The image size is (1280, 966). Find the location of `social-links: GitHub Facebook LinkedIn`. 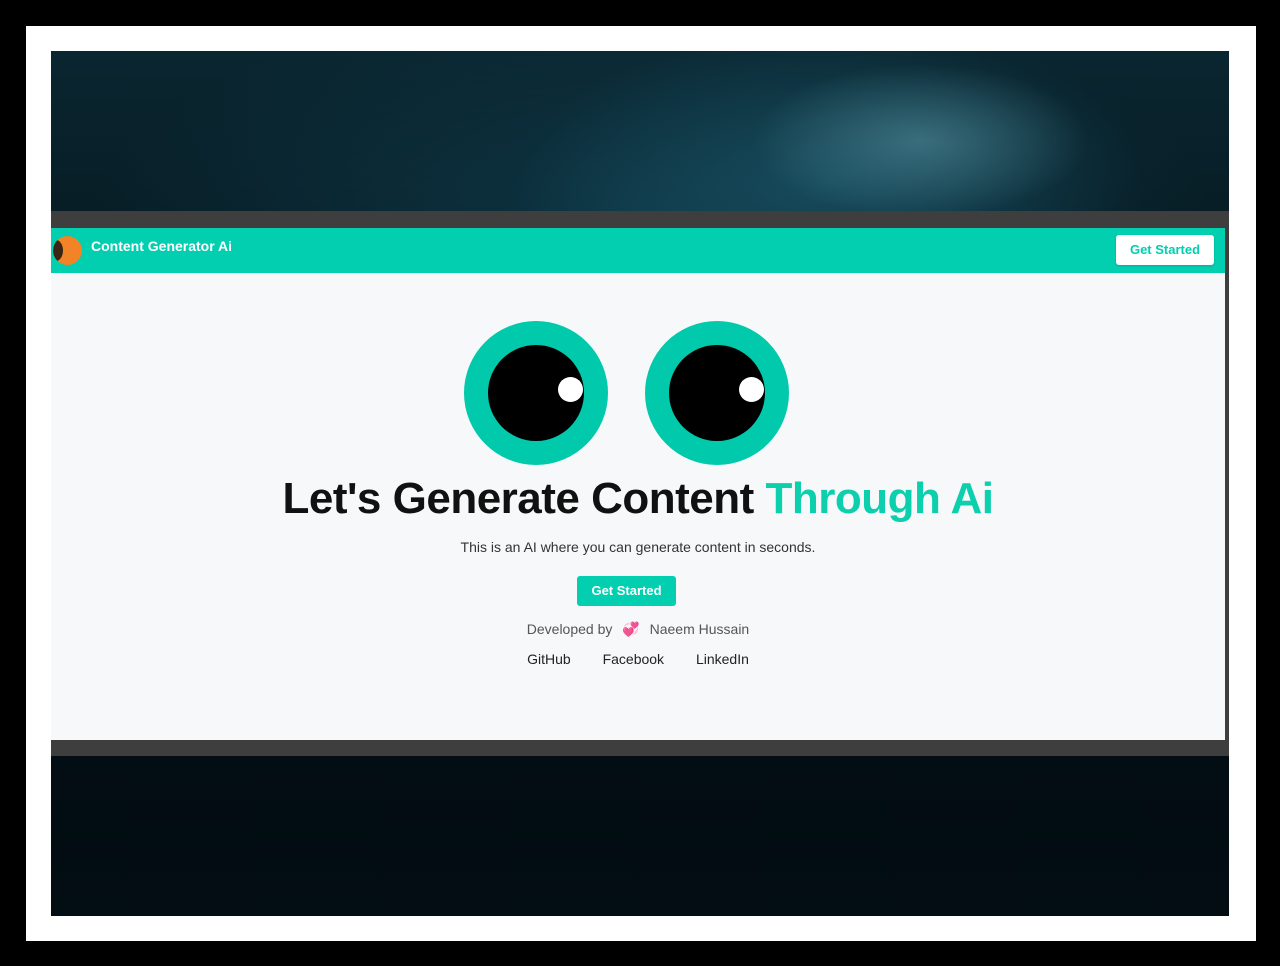

social-links: GitHub Facebook LinkedIn is located at coordinates (638, 659).